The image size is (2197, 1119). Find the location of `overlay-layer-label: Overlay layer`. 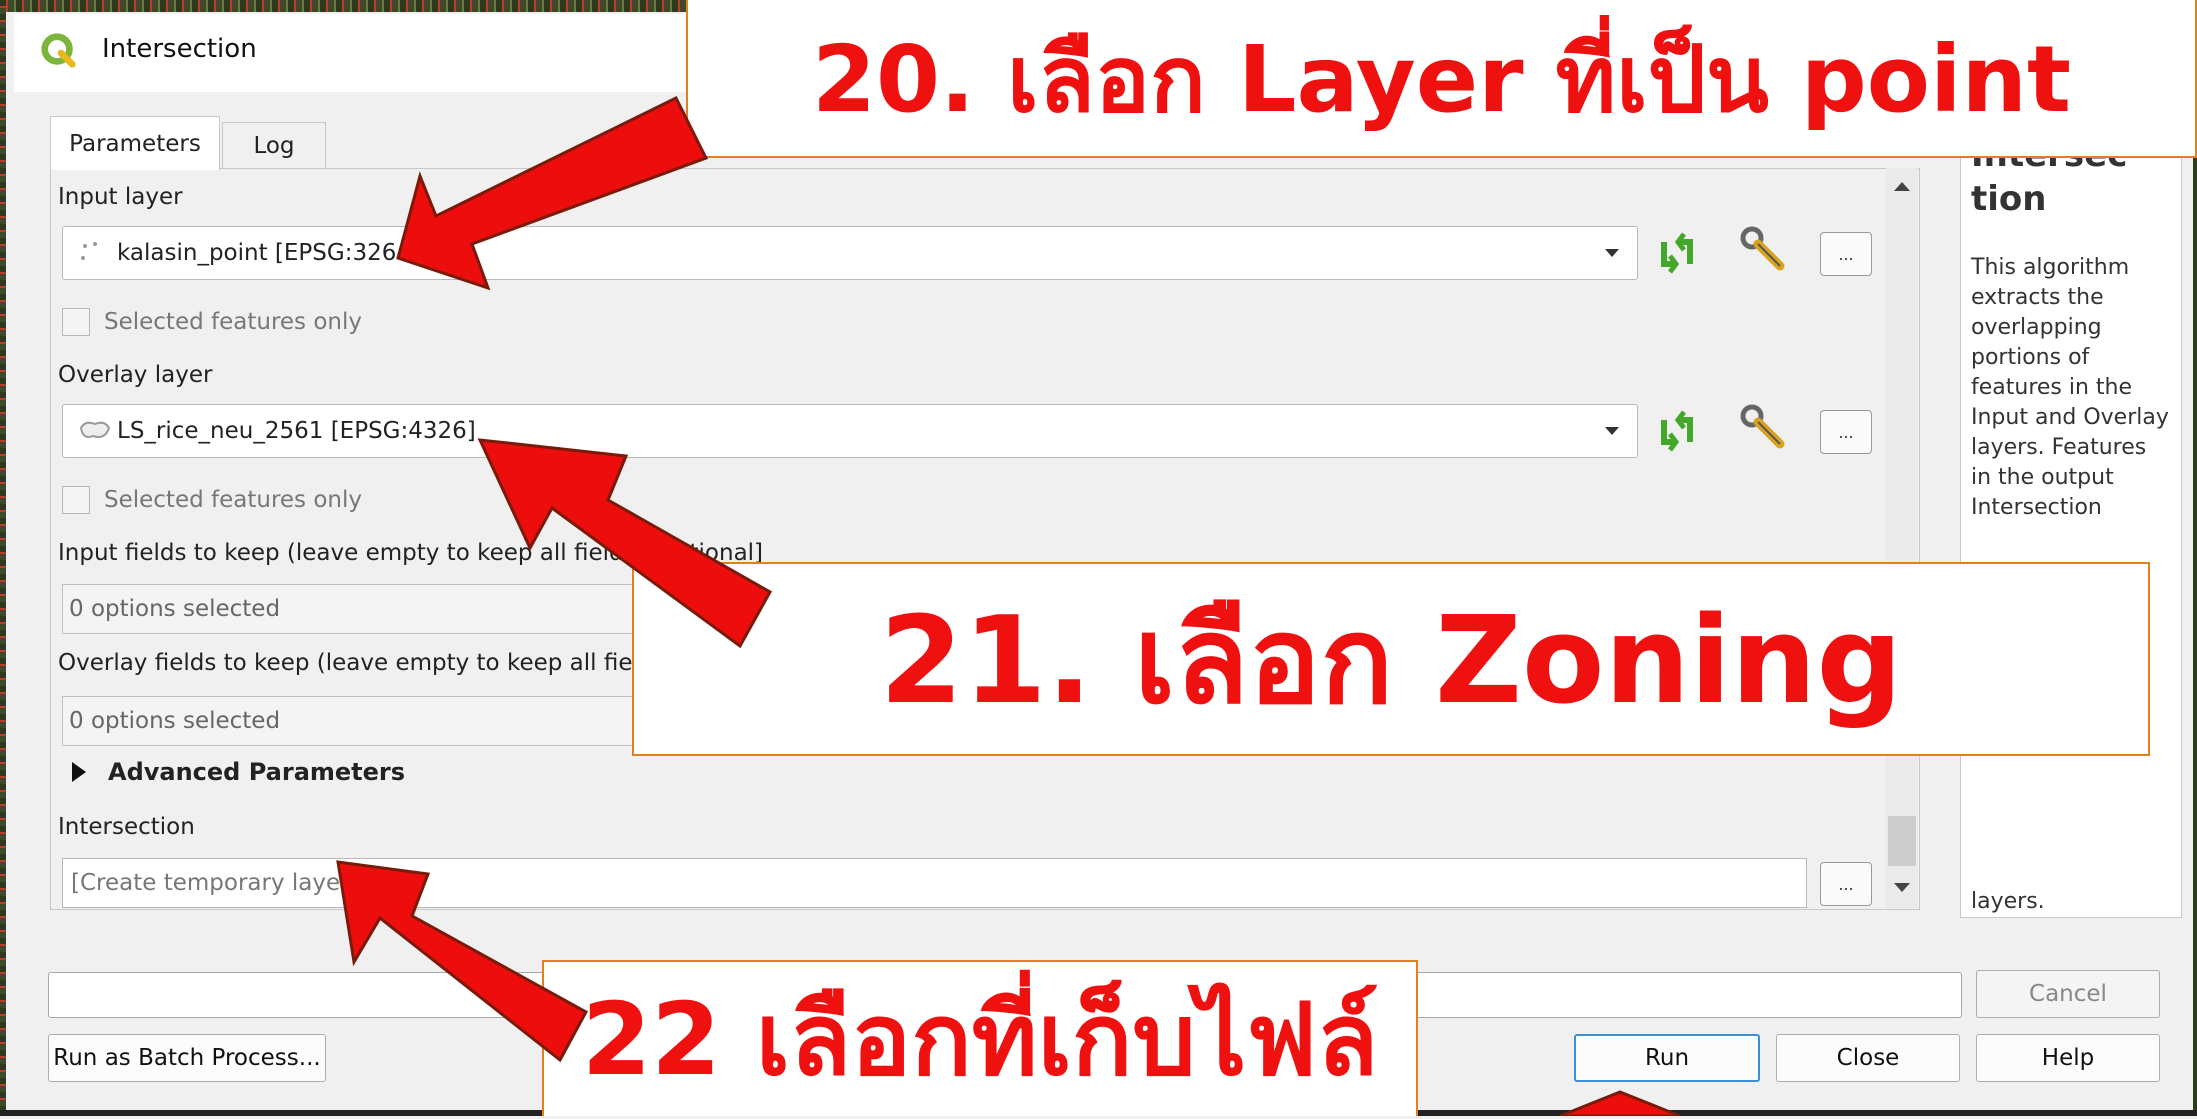

overlay-layer-label: Overlay layer is located at coordinates (135, 375).